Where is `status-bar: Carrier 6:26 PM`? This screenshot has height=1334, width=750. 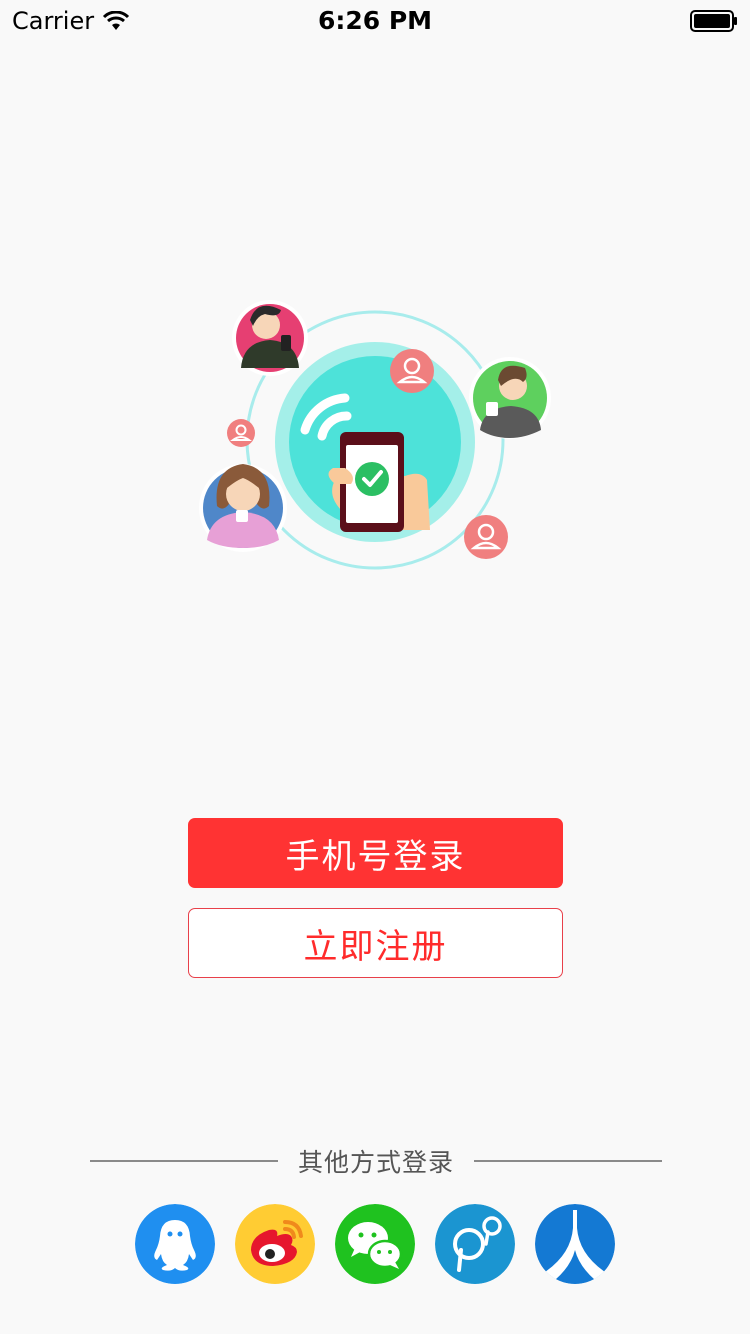 status-bar: Carrier 6:26 PM is located at coordinates (375, 20).